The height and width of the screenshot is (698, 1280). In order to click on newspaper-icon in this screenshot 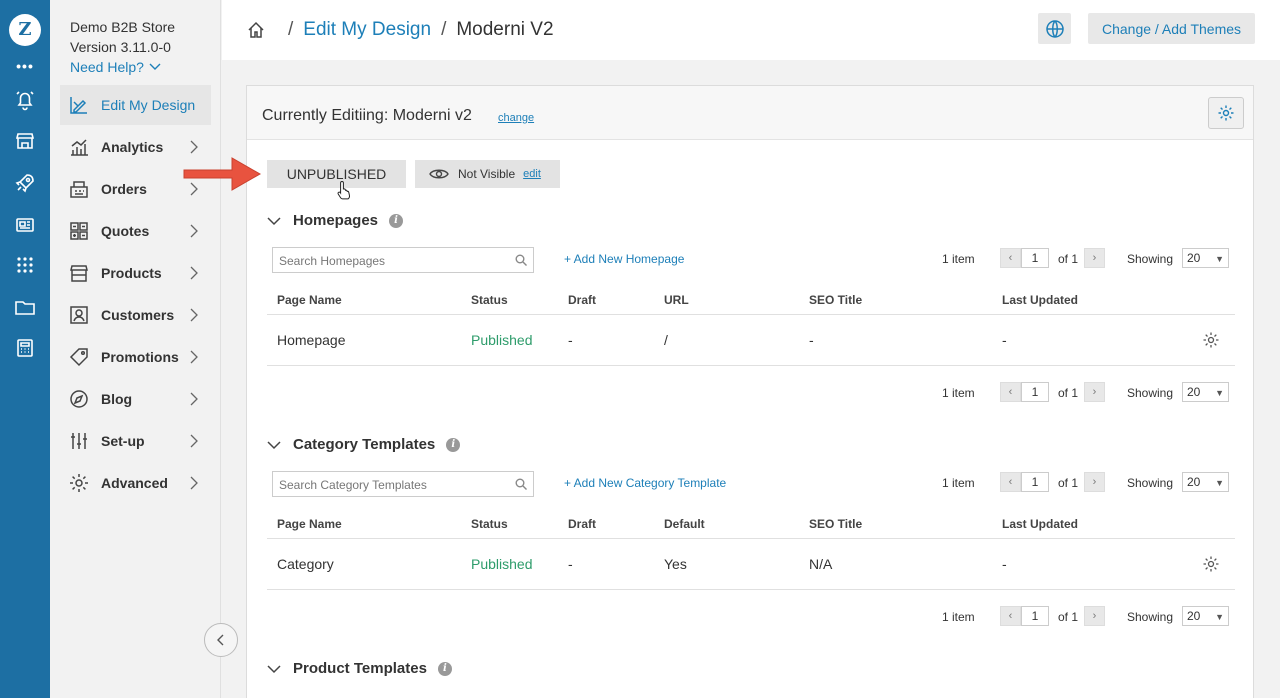, I will do `click(25, 225)`.